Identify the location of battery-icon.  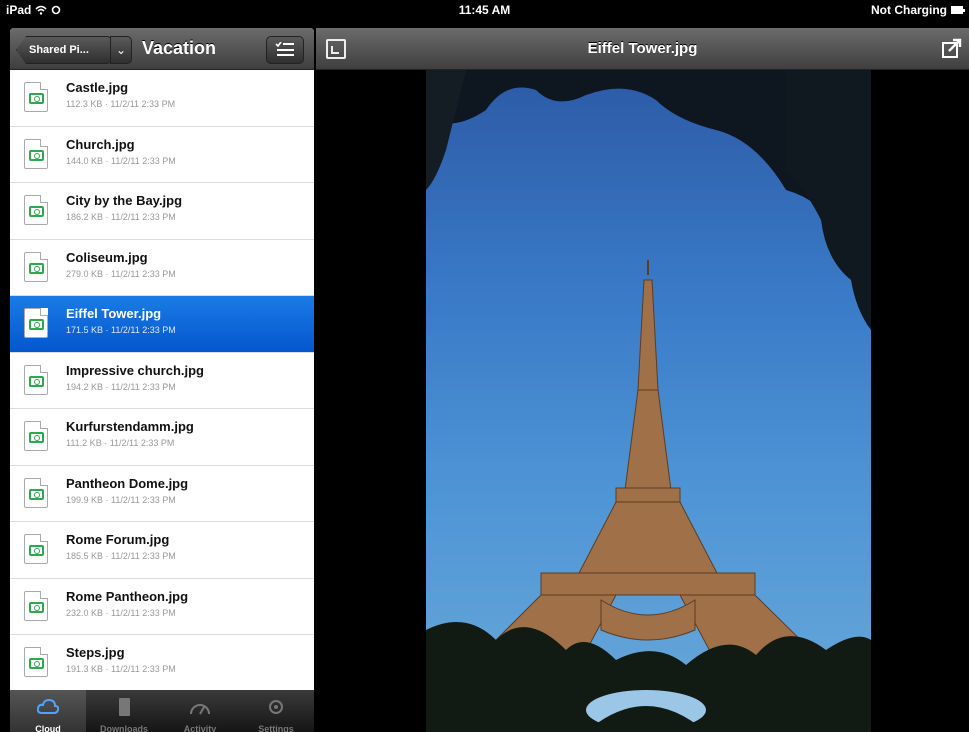
(958, 10).